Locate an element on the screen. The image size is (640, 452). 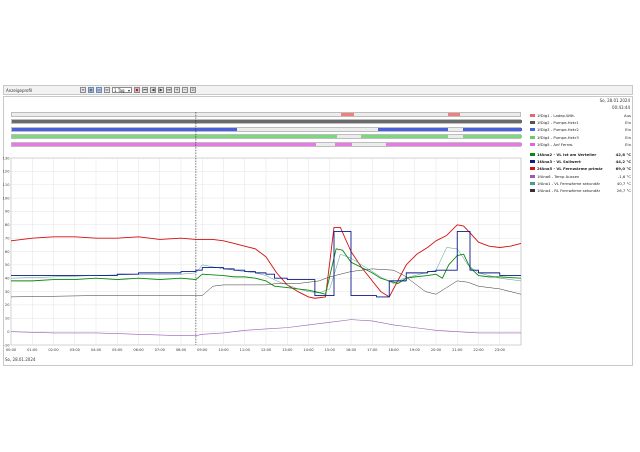
x-tick-label: 16:00 is located at coordinates (351, 350).